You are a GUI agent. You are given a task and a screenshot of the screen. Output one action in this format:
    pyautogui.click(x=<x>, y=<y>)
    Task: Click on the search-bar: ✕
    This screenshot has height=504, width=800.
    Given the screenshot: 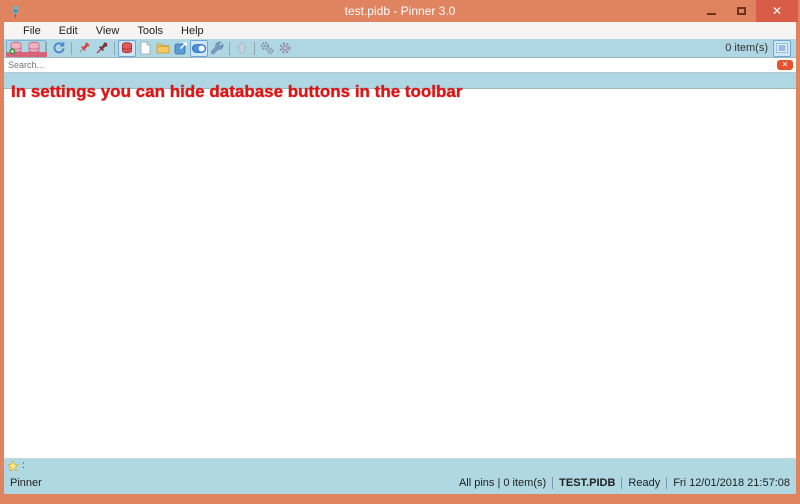 What is the action you would take?
    pyautogui.click(x=400, y=65)
    